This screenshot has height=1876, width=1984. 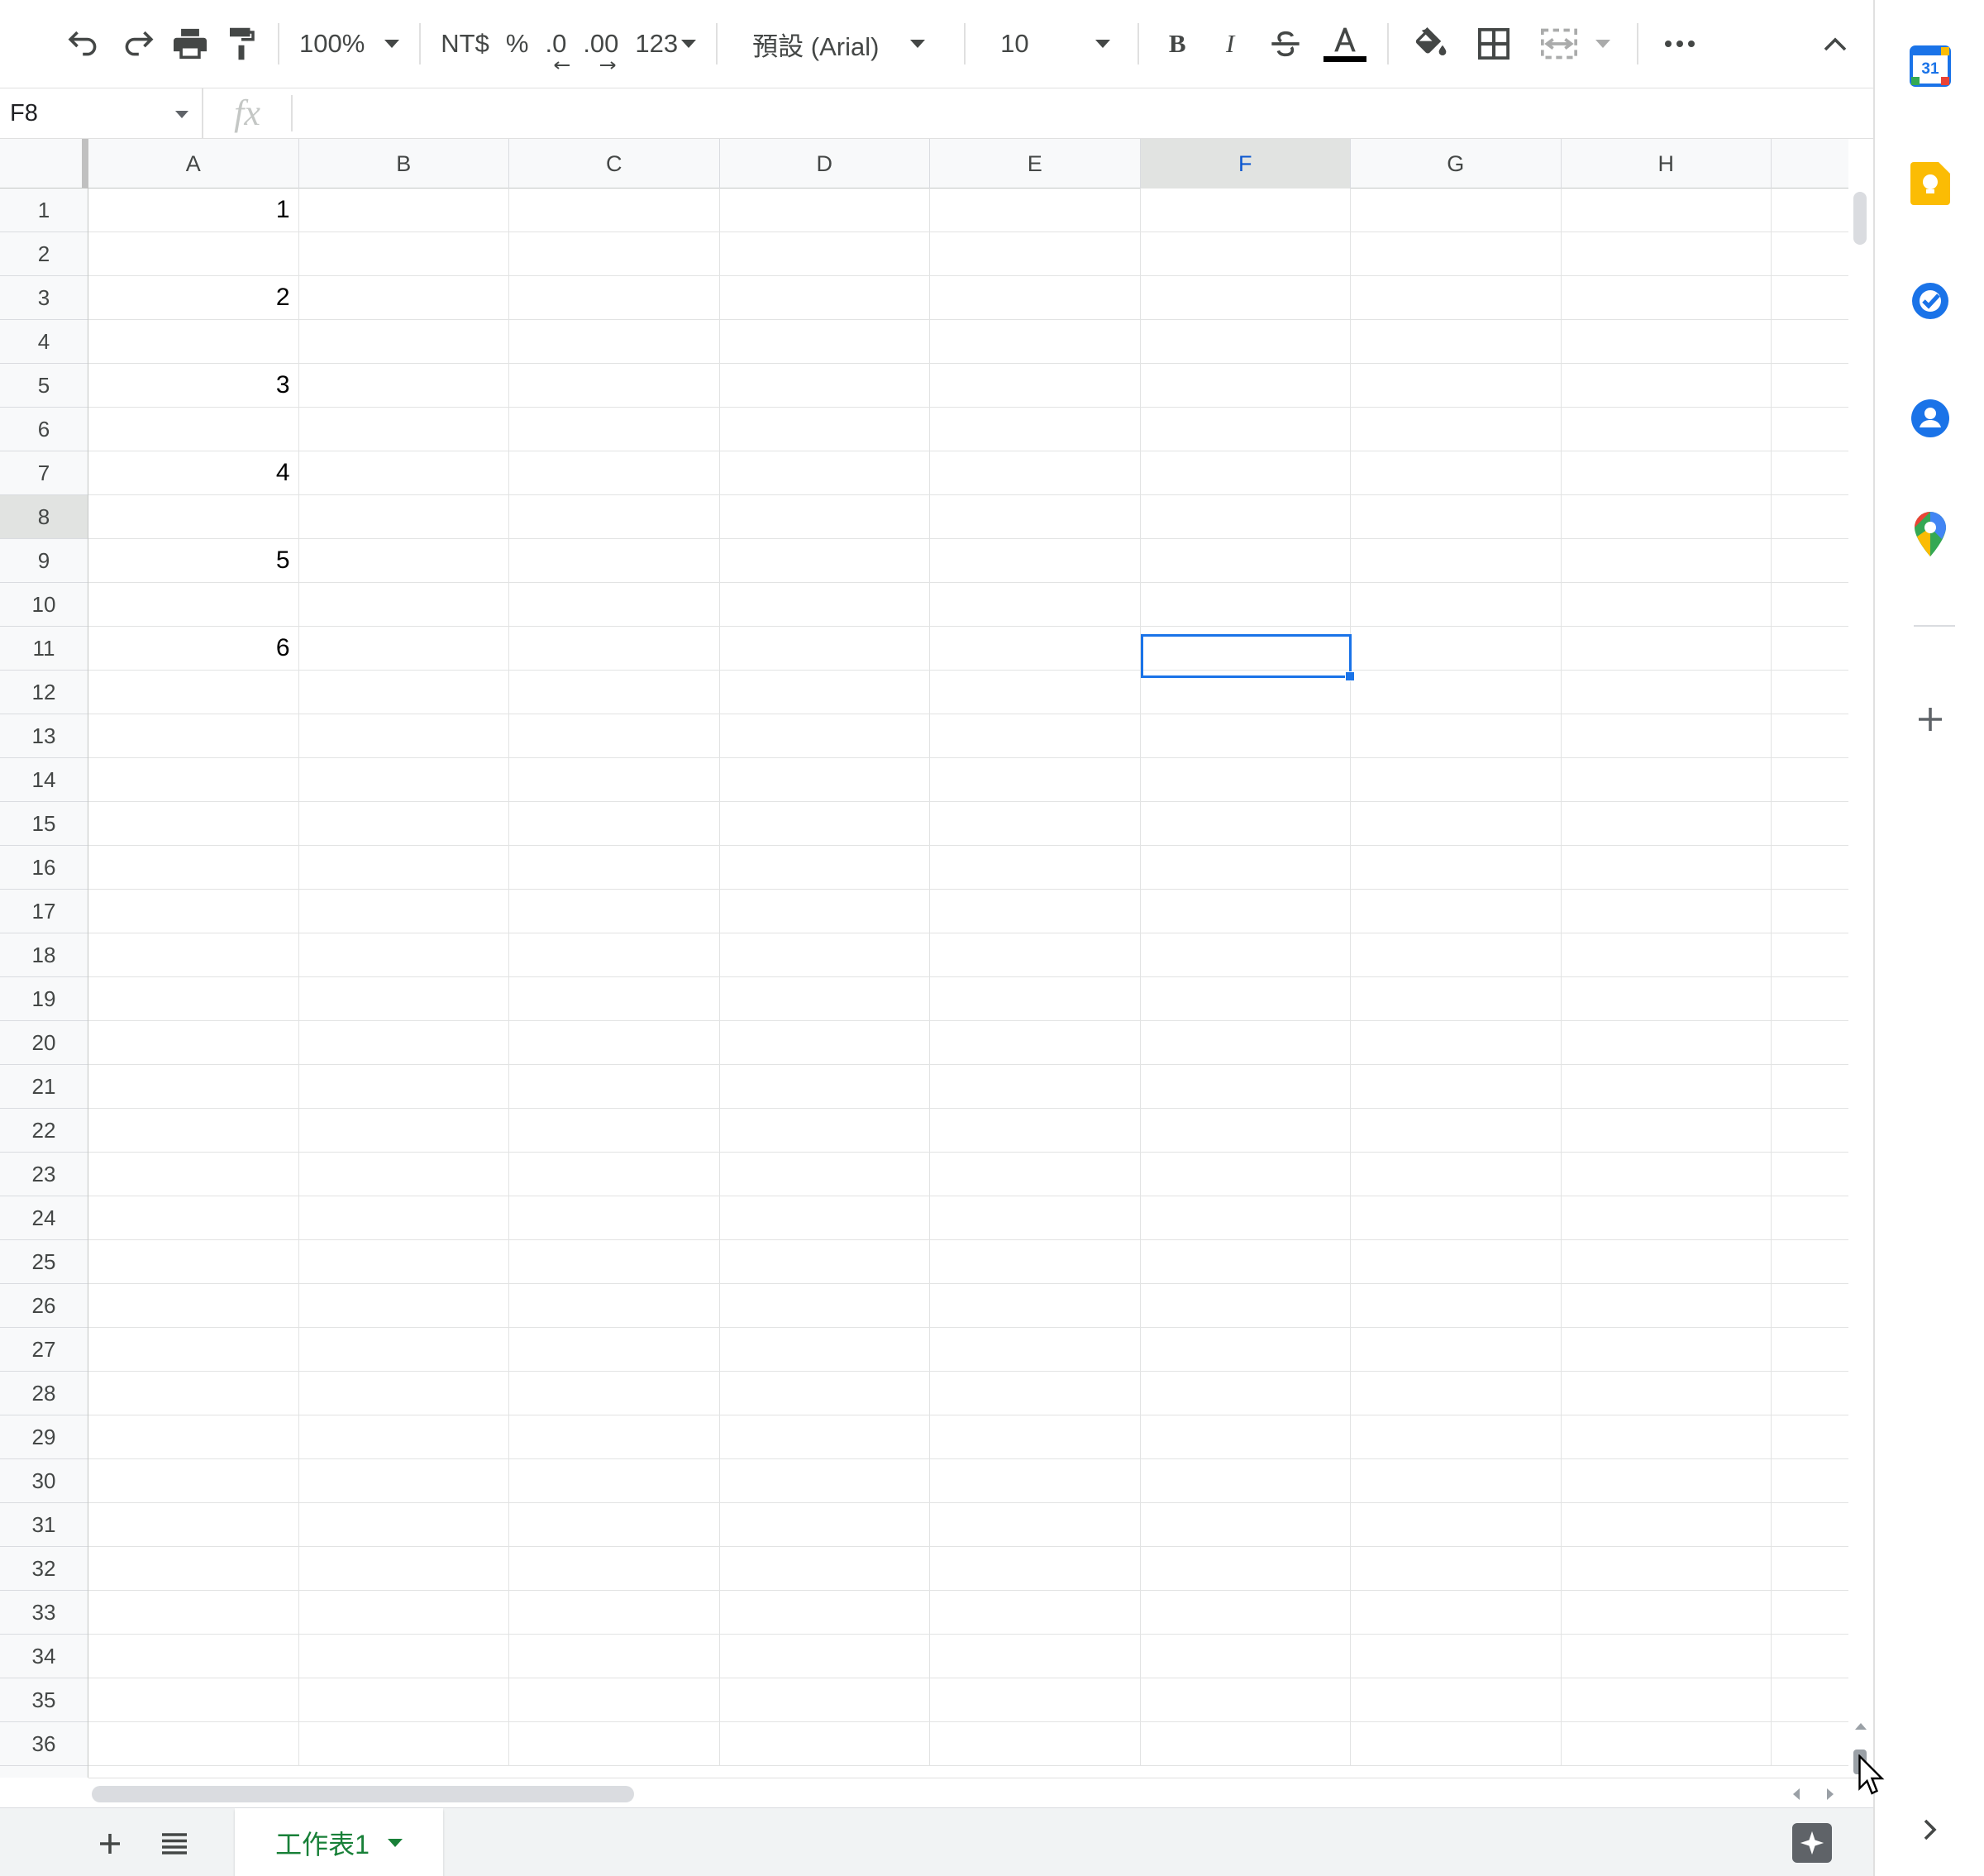 I want to click on cell-a5: 3, so click(x=194, y=385).